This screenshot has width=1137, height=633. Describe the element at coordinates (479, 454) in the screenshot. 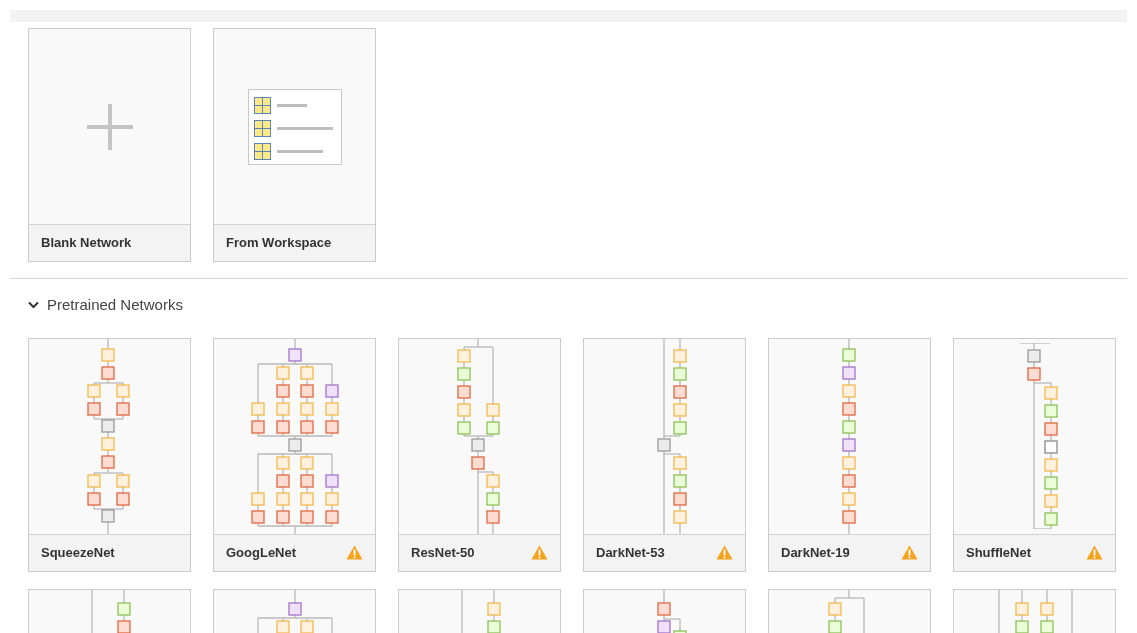

I see `network-card: ResNet-50` at that location.